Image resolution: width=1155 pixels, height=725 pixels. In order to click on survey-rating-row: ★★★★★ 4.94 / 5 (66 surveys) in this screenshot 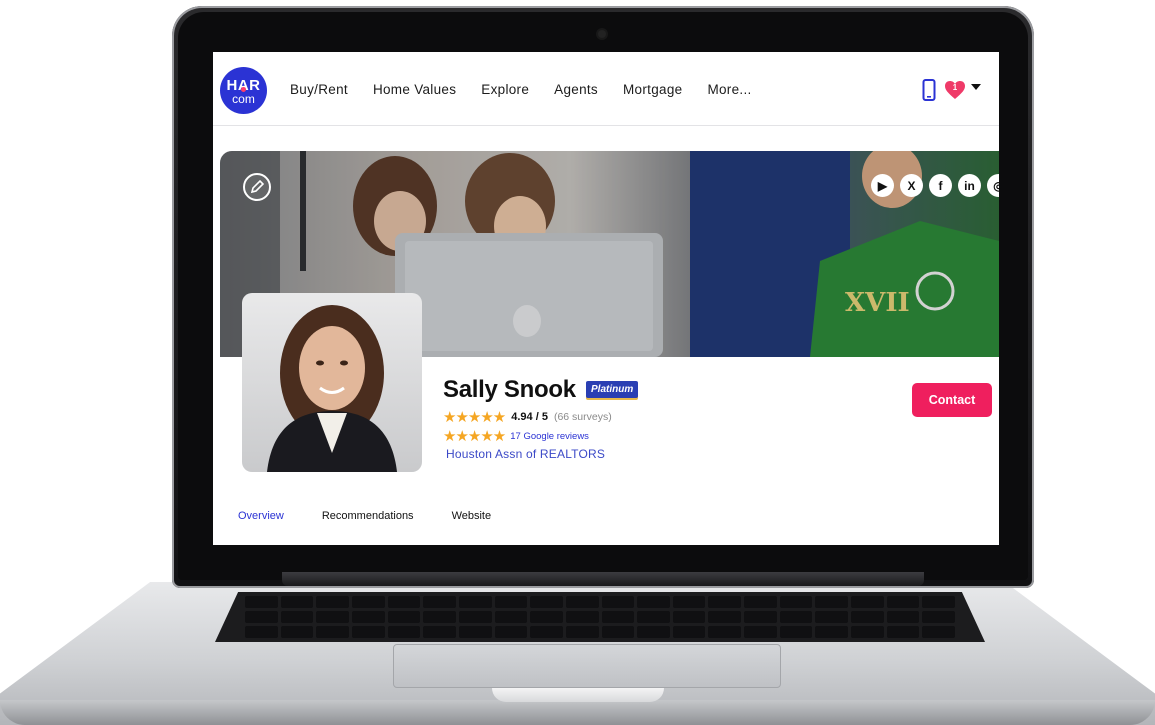, I will do `click(527, 417)`.